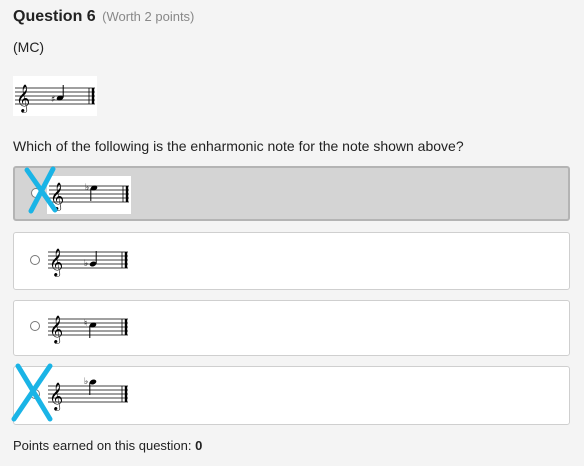  I want to click on treble-staff-c-natural-icon: 𝄞 ♮, so click(88, 328).